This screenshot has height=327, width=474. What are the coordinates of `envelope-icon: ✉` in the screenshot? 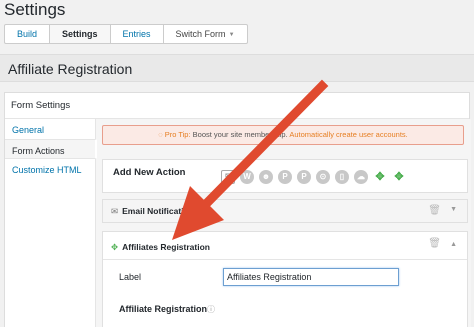 It's located at (115, 211).